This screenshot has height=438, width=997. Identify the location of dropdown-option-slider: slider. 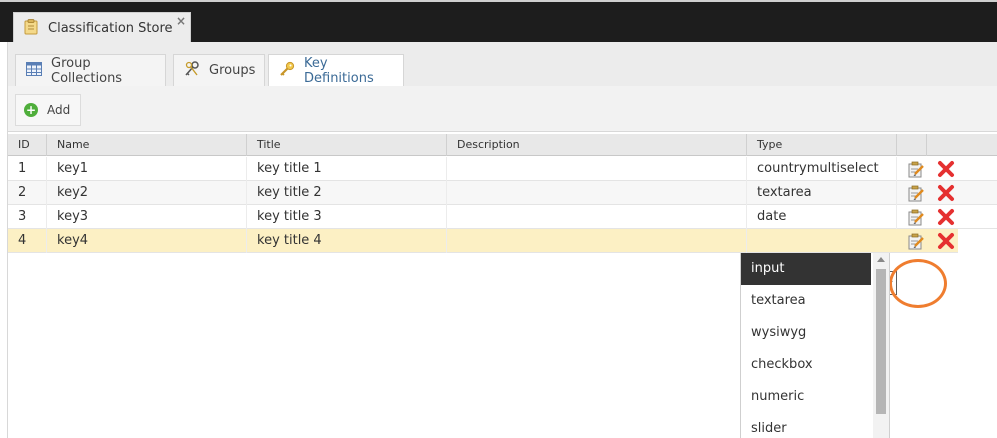
(806, 425).